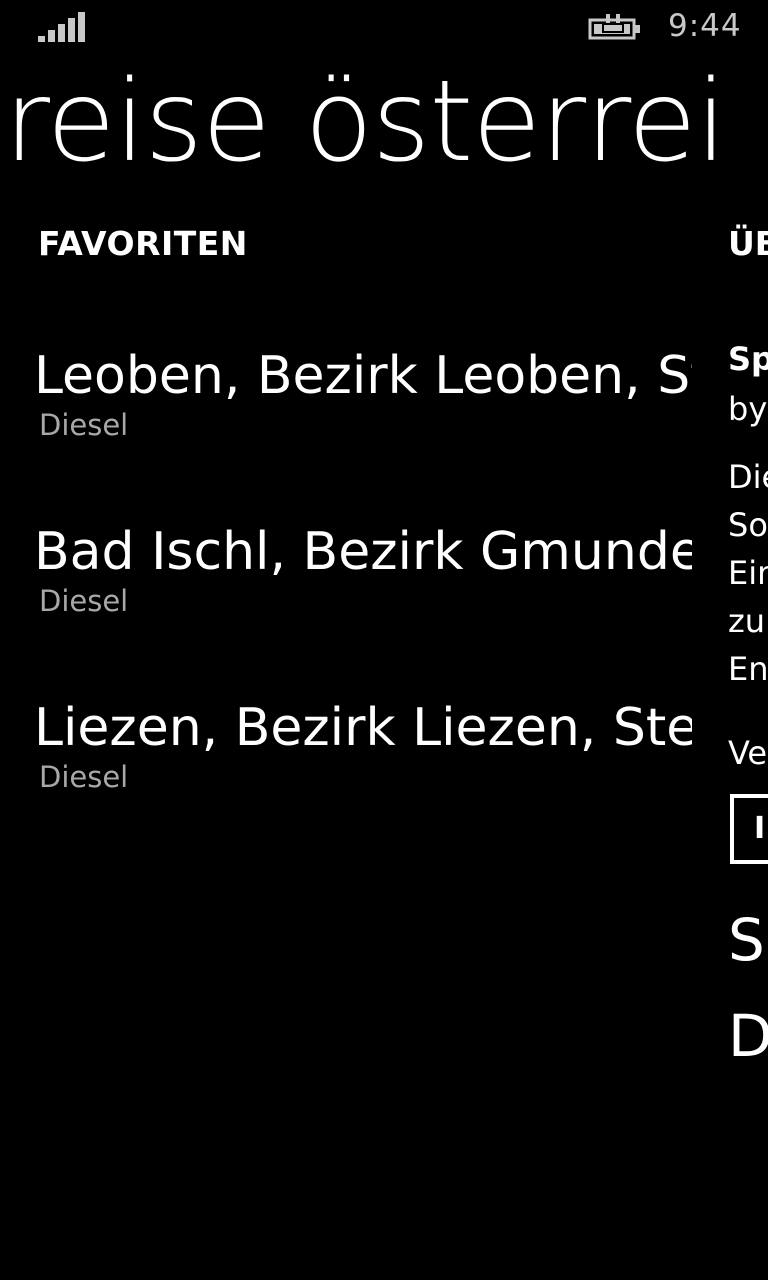 The height and width of the screenshot is (1280, 768). I want to click on about-link-support: Su, so click(748, 940).